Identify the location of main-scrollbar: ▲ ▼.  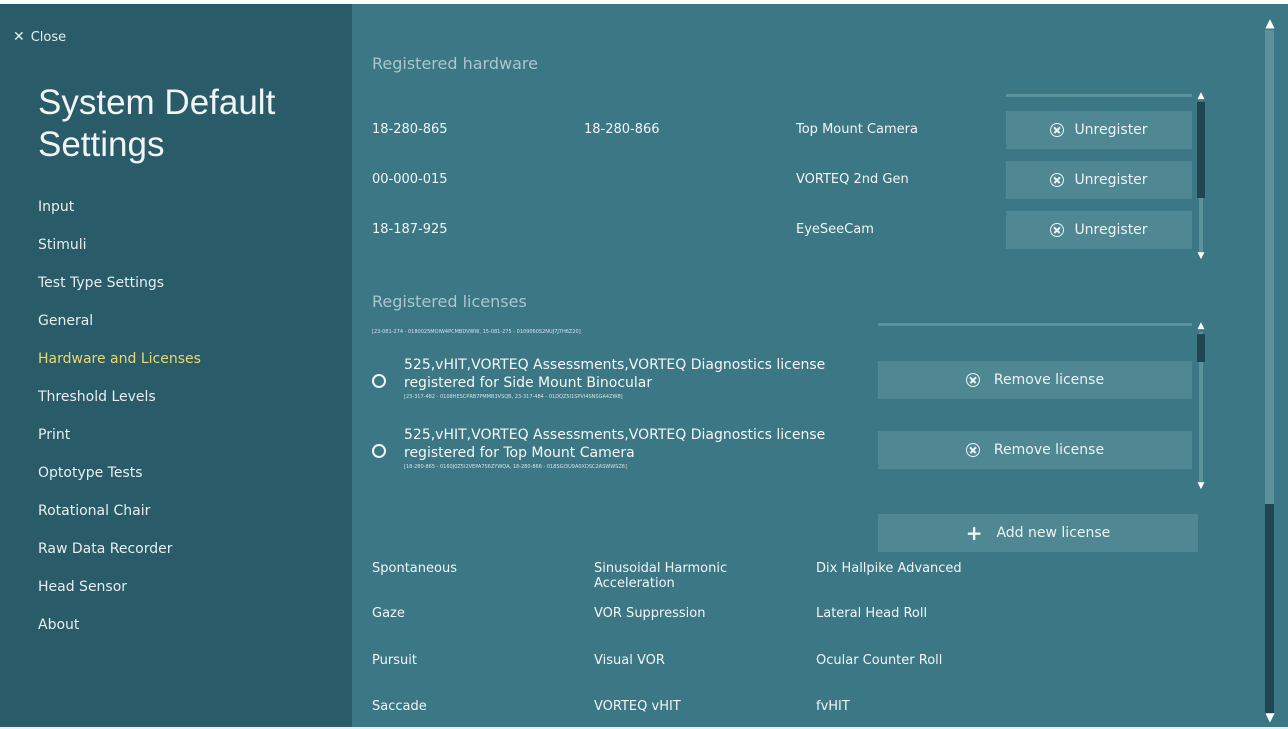
(1273, 366).